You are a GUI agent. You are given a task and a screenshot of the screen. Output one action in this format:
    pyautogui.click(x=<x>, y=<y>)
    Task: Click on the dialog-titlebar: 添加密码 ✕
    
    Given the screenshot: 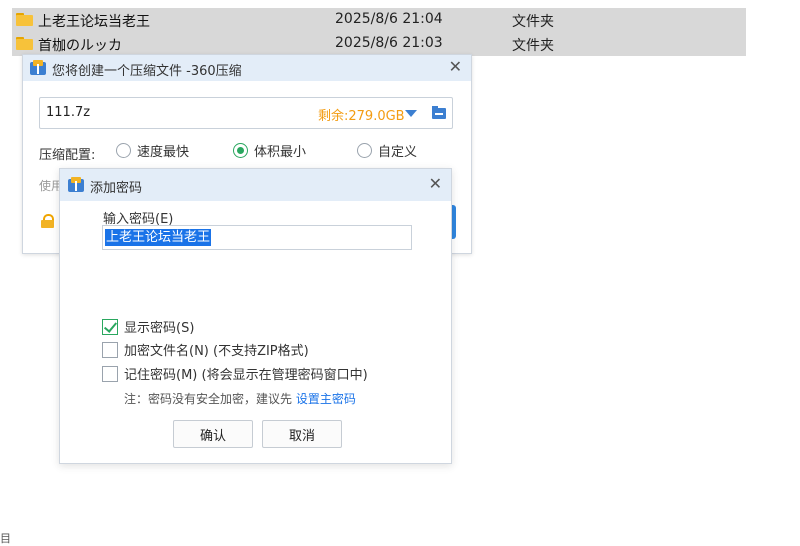 What is the action you would take?
    pyautogui.click(x=255, y=185)
    